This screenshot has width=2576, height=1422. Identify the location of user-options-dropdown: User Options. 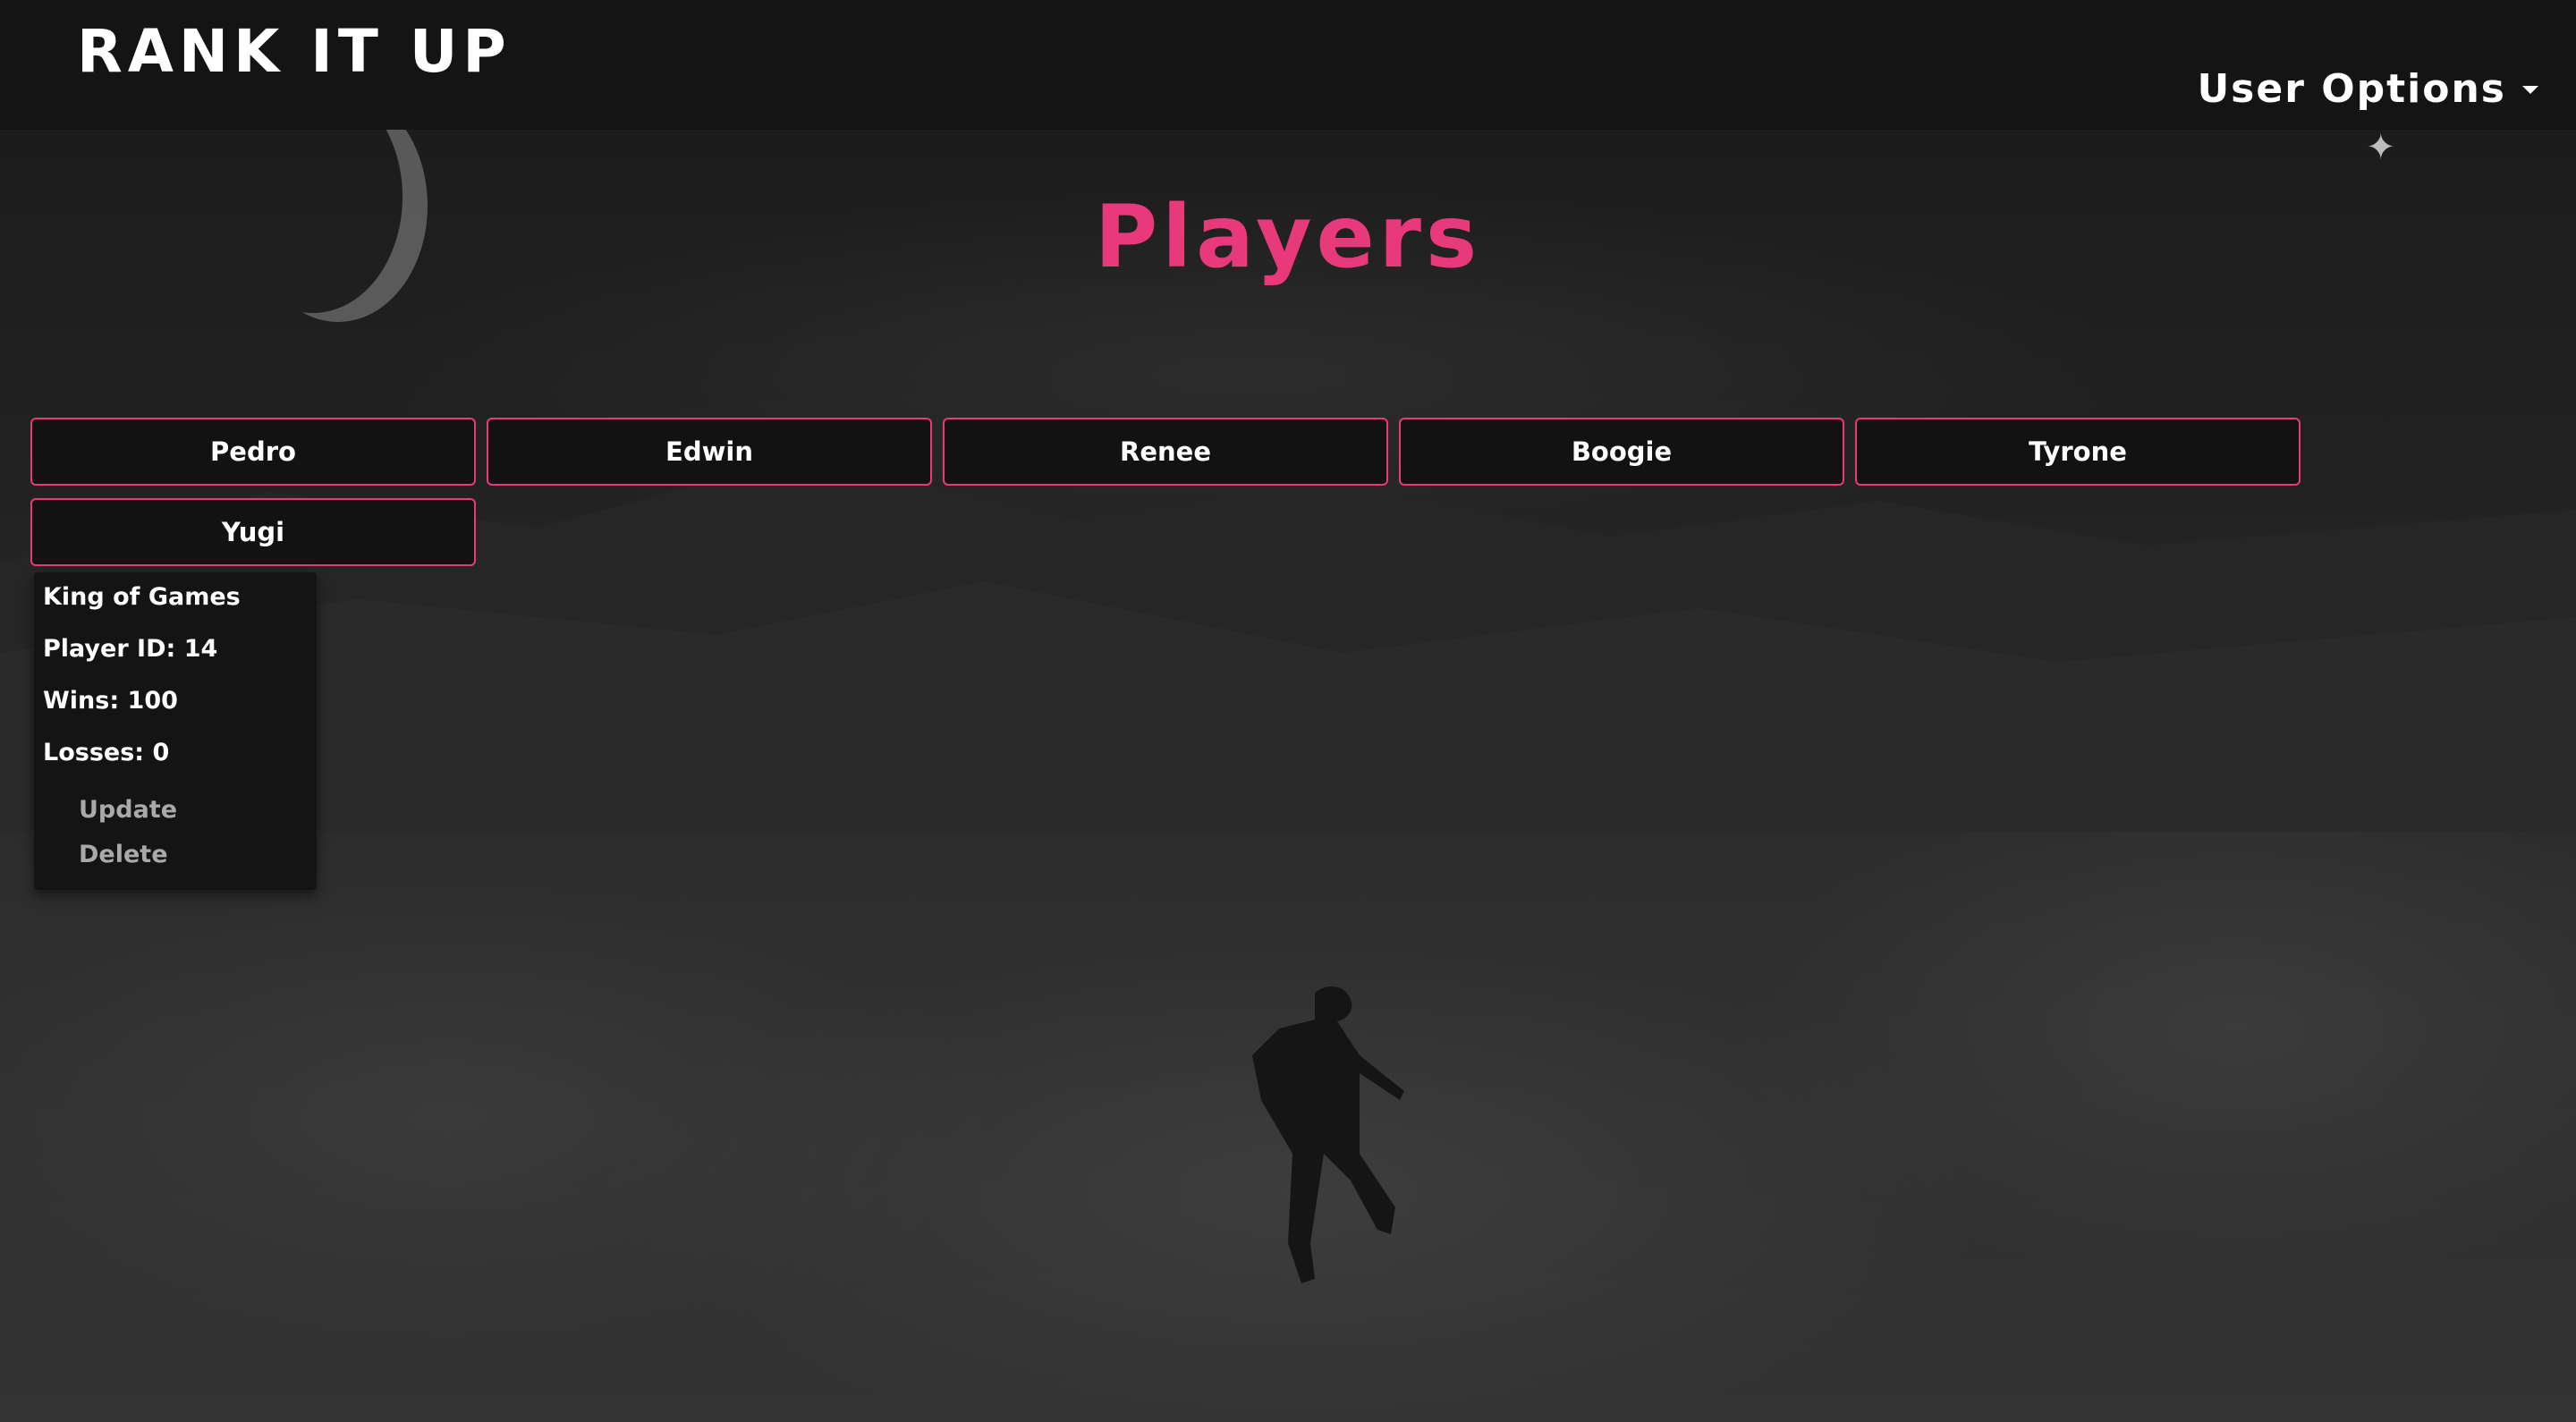
(2367, 89).